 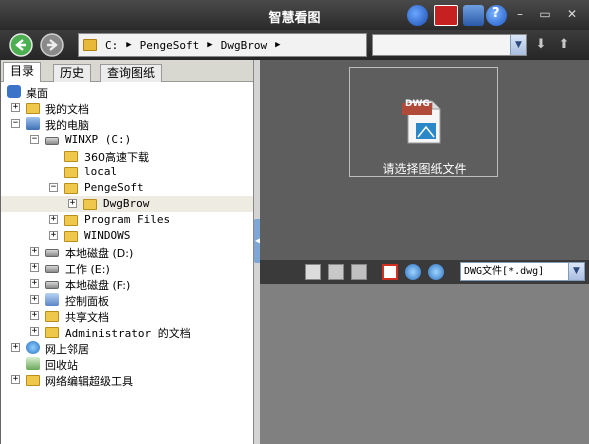 I want to click on zoom-out-icon, so click(x=436, y=272).